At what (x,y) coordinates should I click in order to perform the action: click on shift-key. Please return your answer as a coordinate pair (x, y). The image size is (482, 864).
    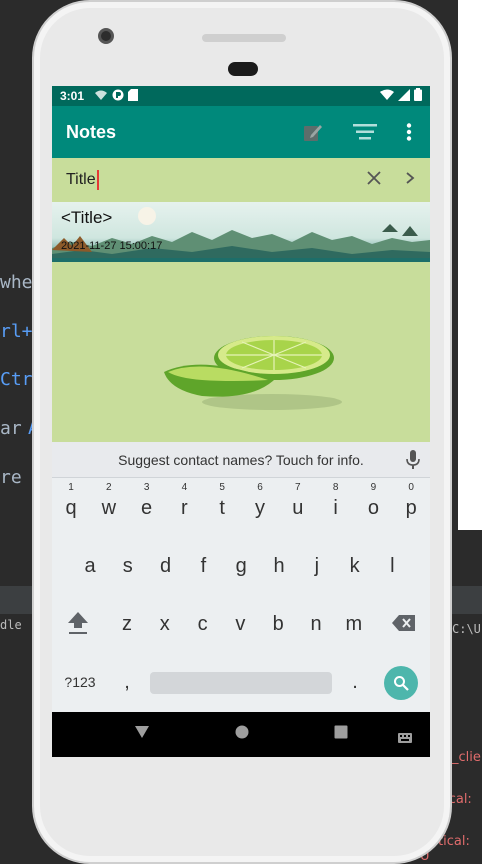
    Looking at the image, I should click on (78, 623).